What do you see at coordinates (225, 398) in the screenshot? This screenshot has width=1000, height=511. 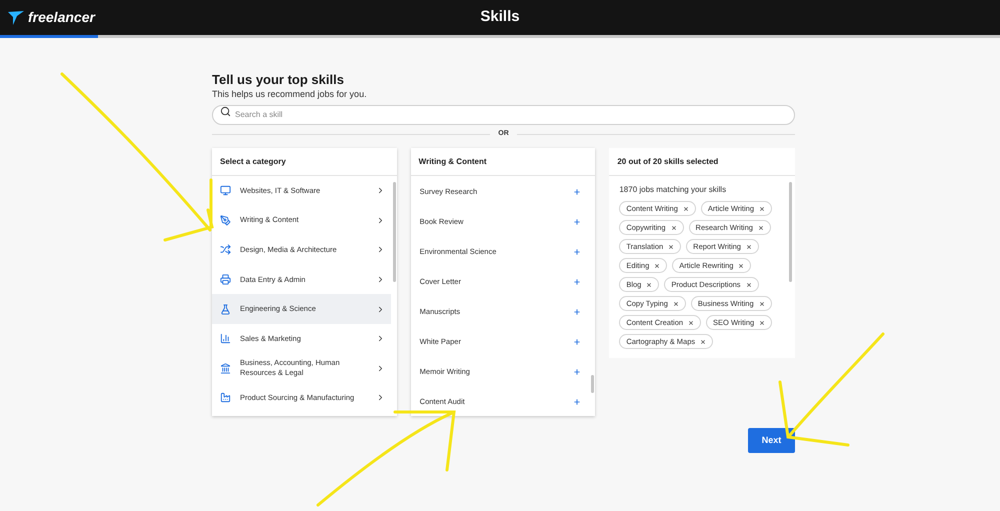 I see `factory-icon` at bounding box center [225, 398].